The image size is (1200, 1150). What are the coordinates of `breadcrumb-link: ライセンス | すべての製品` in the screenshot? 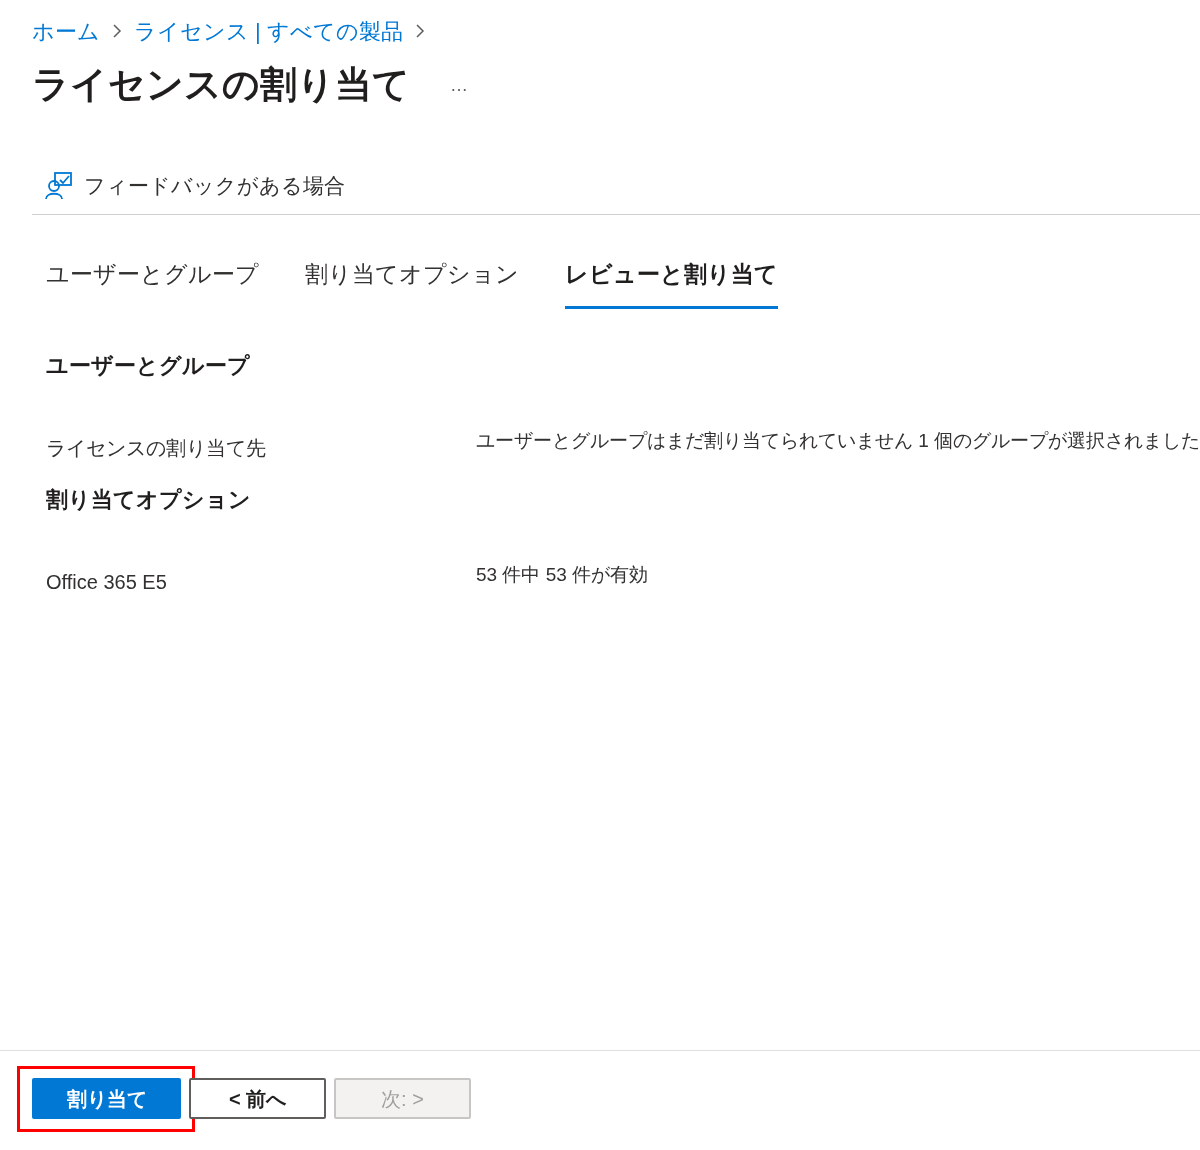 It's located at (268, 31).